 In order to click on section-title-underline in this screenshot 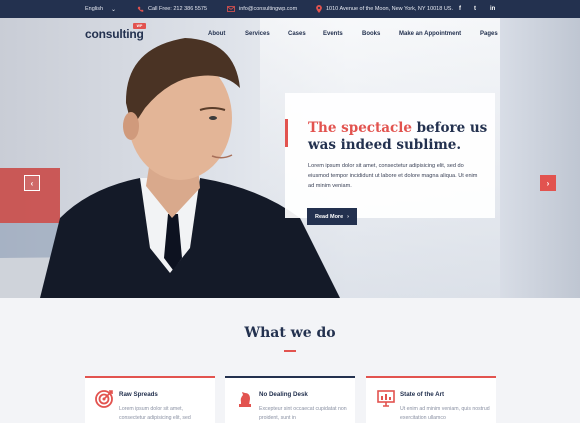, I will do `click(290, 351)`.